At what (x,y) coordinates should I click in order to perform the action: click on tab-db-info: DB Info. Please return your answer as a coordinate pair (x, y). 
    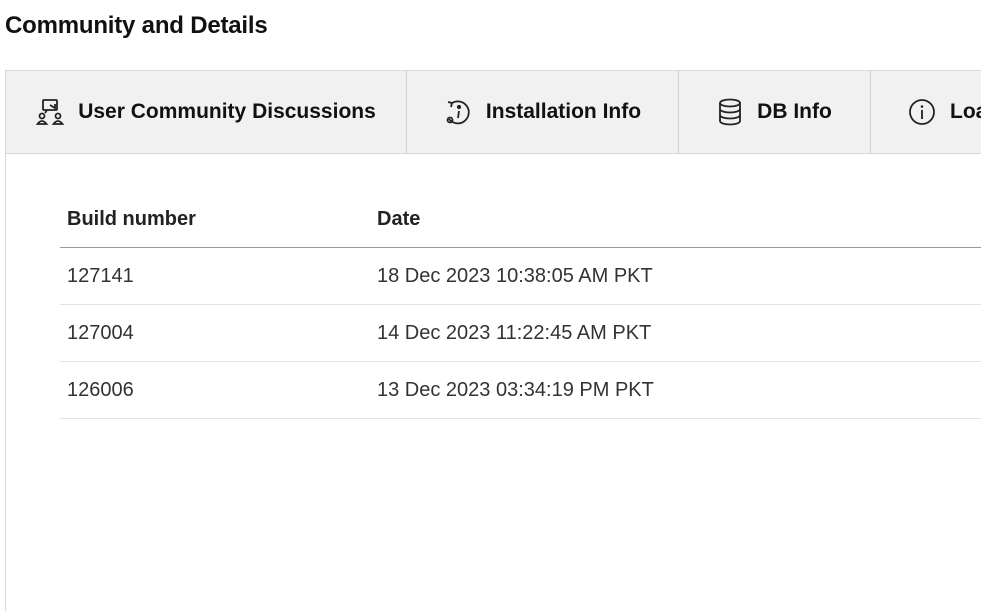
    Looking at the image, I should click on (775, 112).